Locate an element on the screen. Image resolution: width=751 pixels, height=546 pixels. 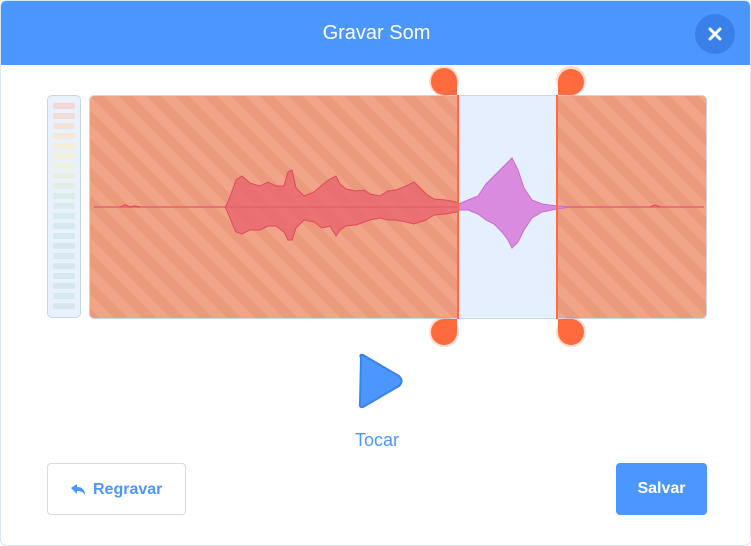
play-icon is located at coordinates (380, 381).